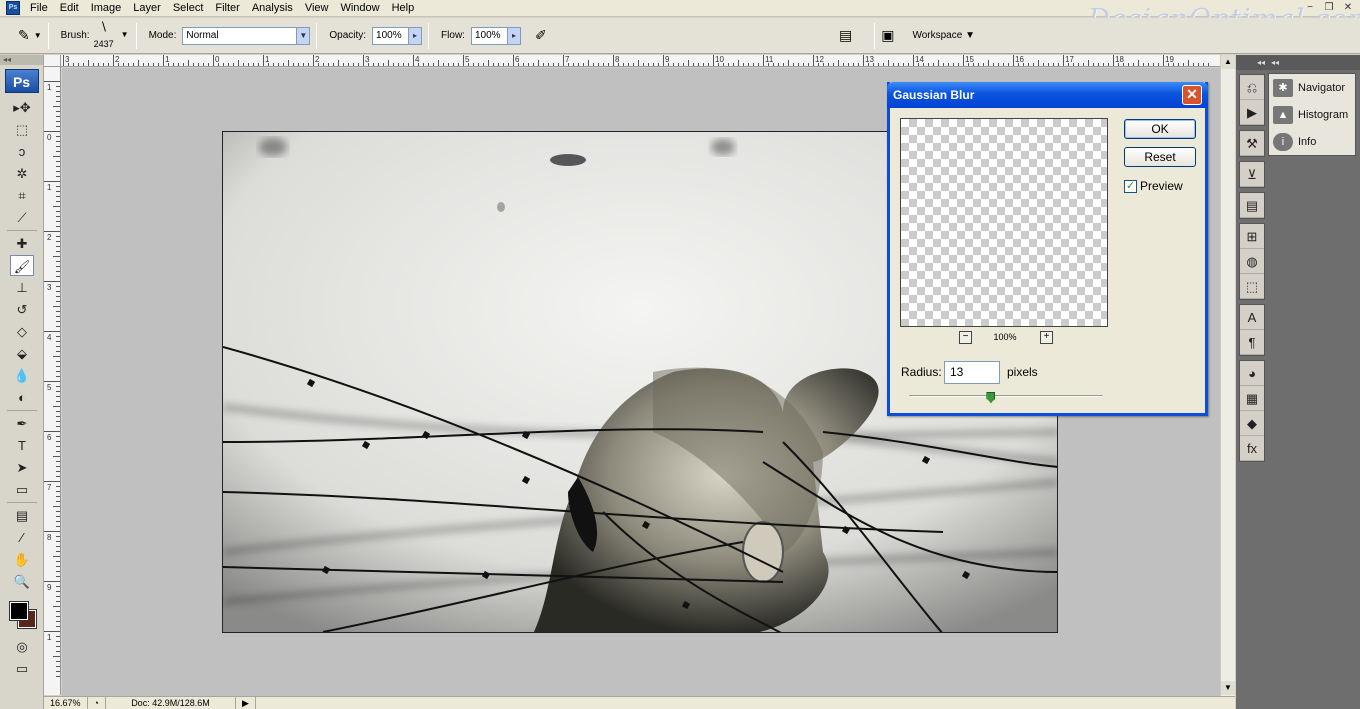 This screenshot has height=709, width=1360. What do you see at coordinates (22, 287) in the screenshot?
I see `clone-stamp-tool-icon: ⊥` at bounding box center [22, 287].